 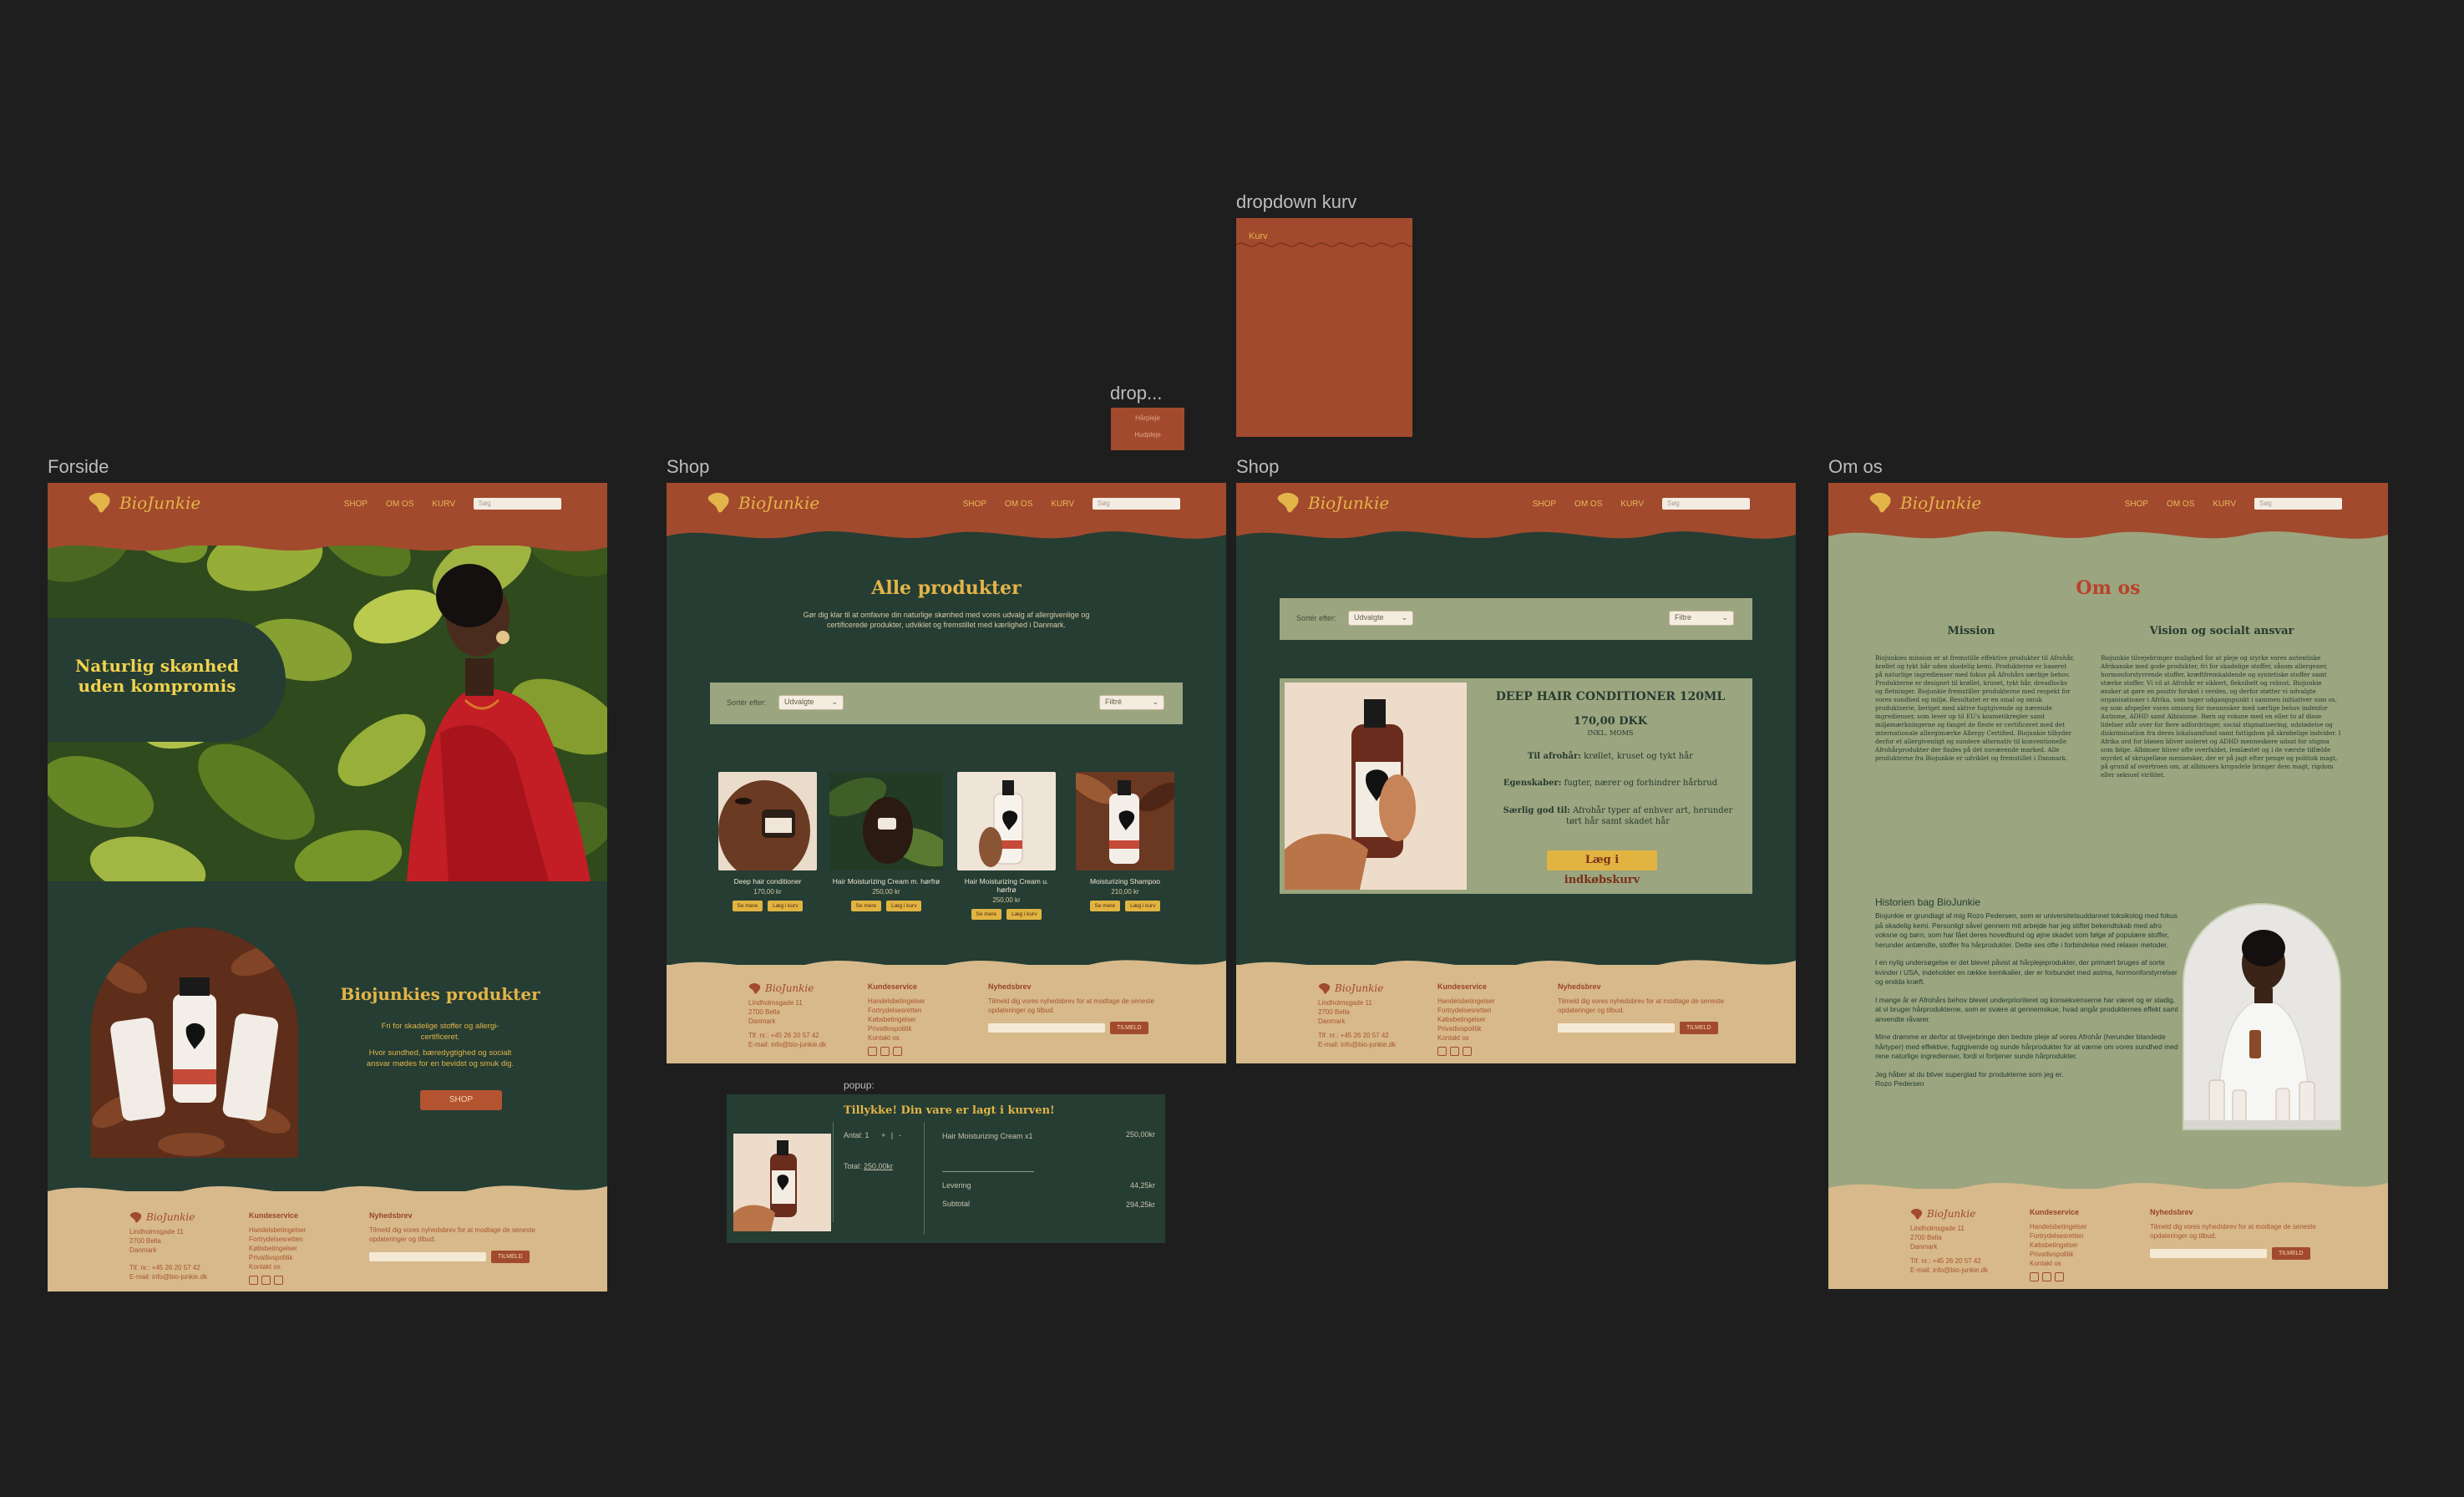 What do you see at coordinates (1683, 617) in the screenshot?
I see `filter-select-value: Filtre` at bounding box center [1683, 617].